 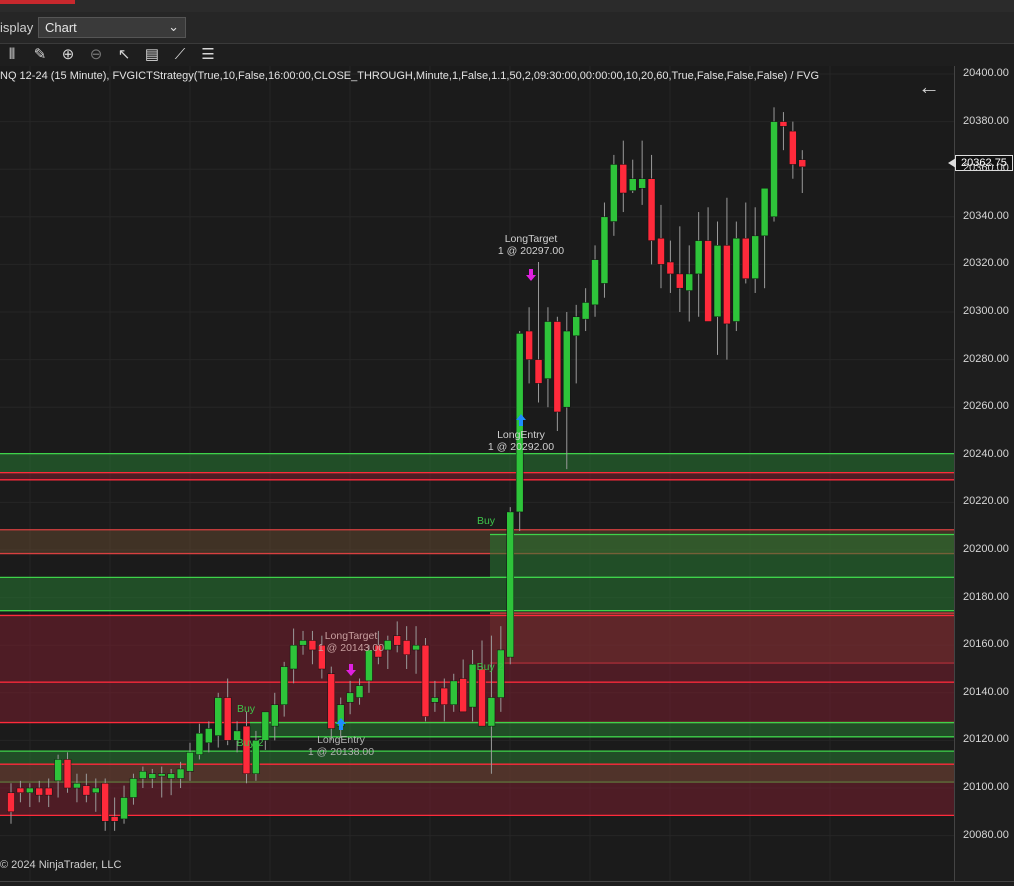 I want to click on display-label: isplay, so click(x=17, y=27).